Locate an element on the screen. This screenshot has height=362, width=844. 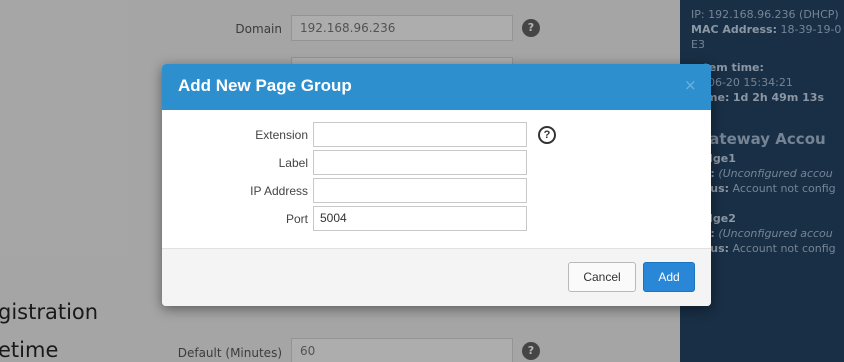
close-icon: × is located at coordinates (690, 85).